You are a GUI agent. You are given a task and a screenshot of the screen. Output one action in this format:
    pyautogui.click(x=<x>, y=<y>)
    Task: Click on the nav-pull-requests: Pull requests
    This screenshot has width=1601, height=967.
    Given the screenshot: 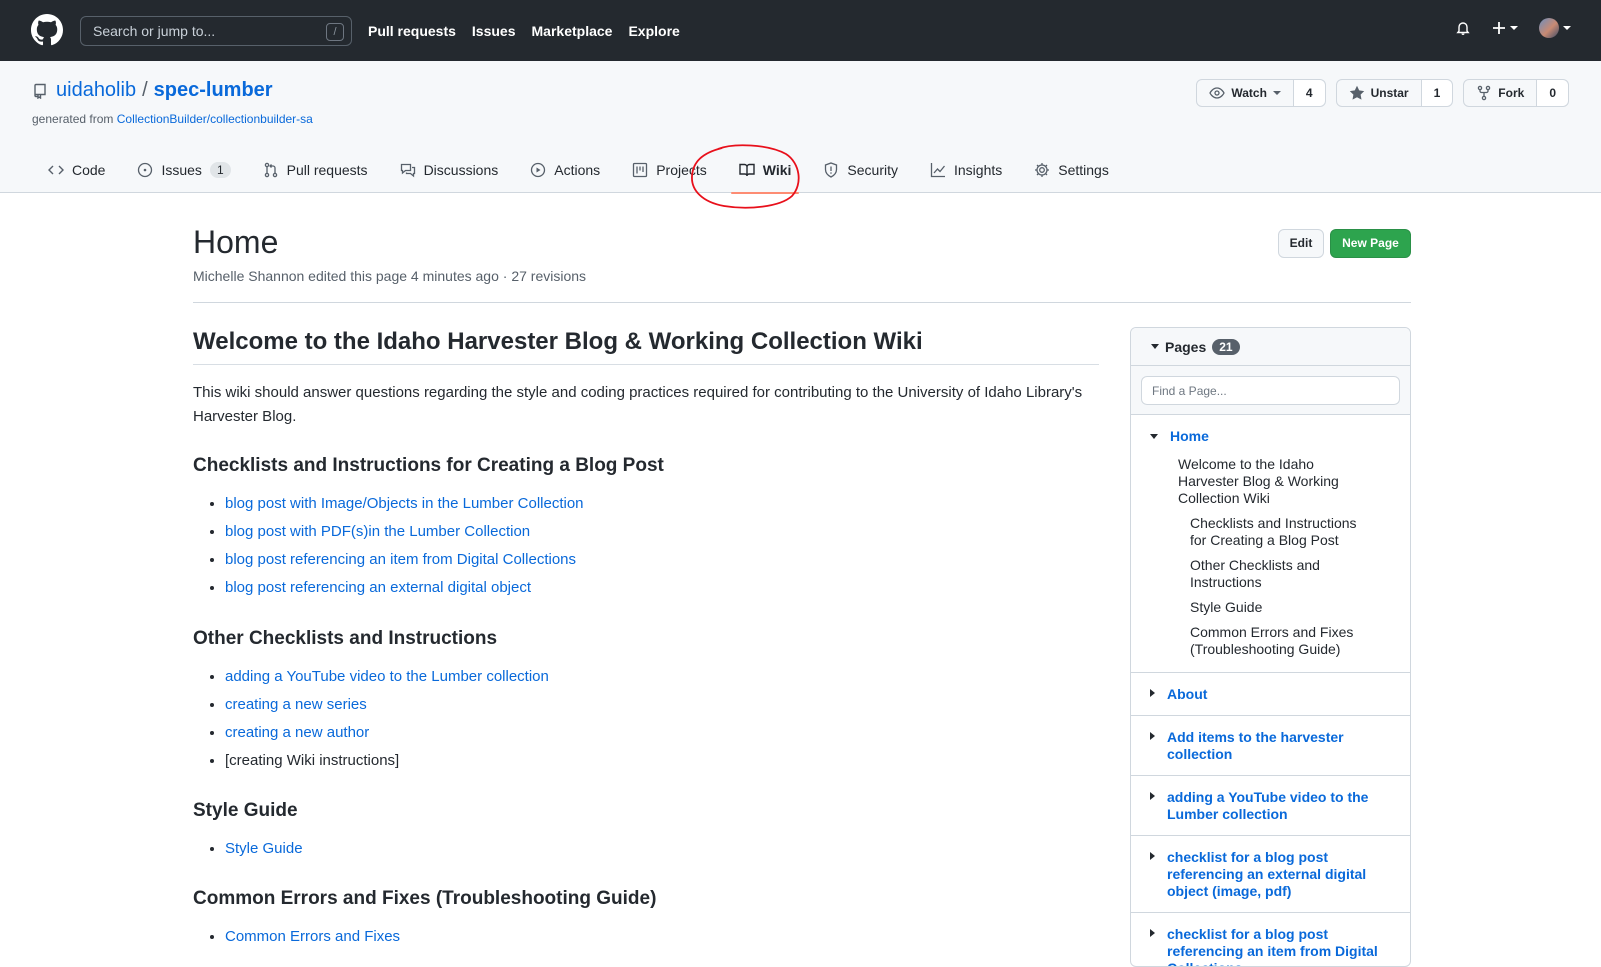 What is the action you would take?
    pyautogui.click(x=412, y=31)
    